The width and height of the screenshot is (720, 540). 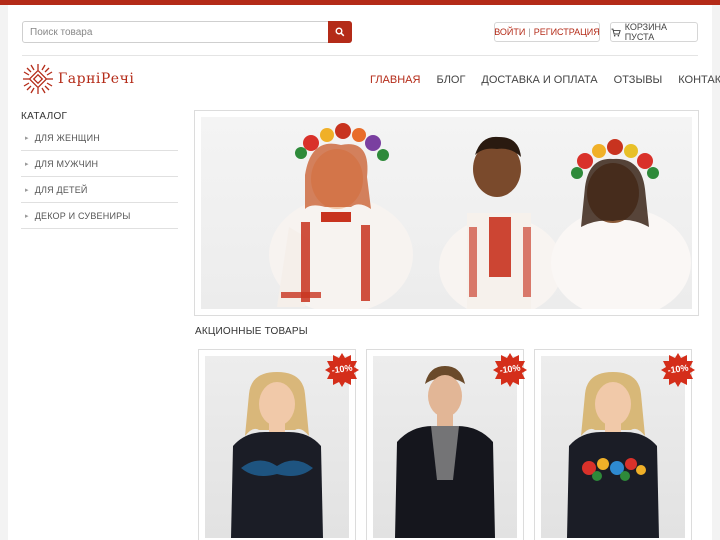 I want to click on catalog-item-label: ДЛЯ ЖЕНЩИН, so click(x=67, y=137).